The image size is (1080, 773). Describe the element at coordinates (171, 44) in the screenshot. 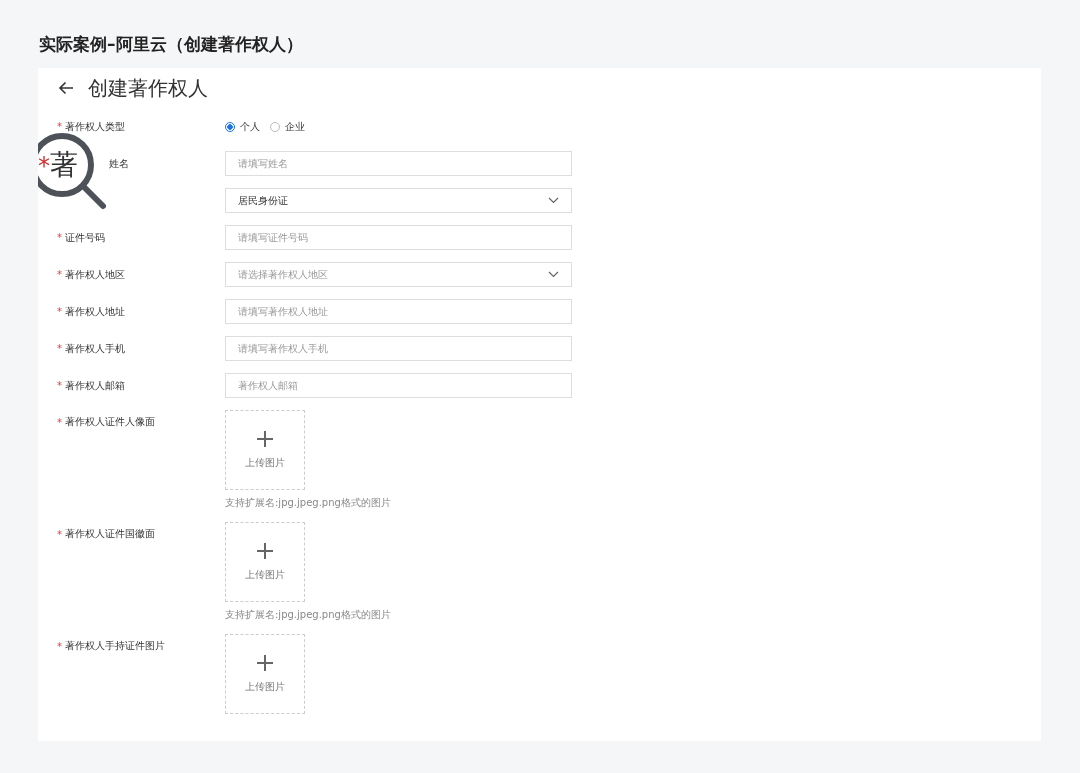

I see `slide-heading: 实际案例–阿里云（创建著作权人）` at that location.